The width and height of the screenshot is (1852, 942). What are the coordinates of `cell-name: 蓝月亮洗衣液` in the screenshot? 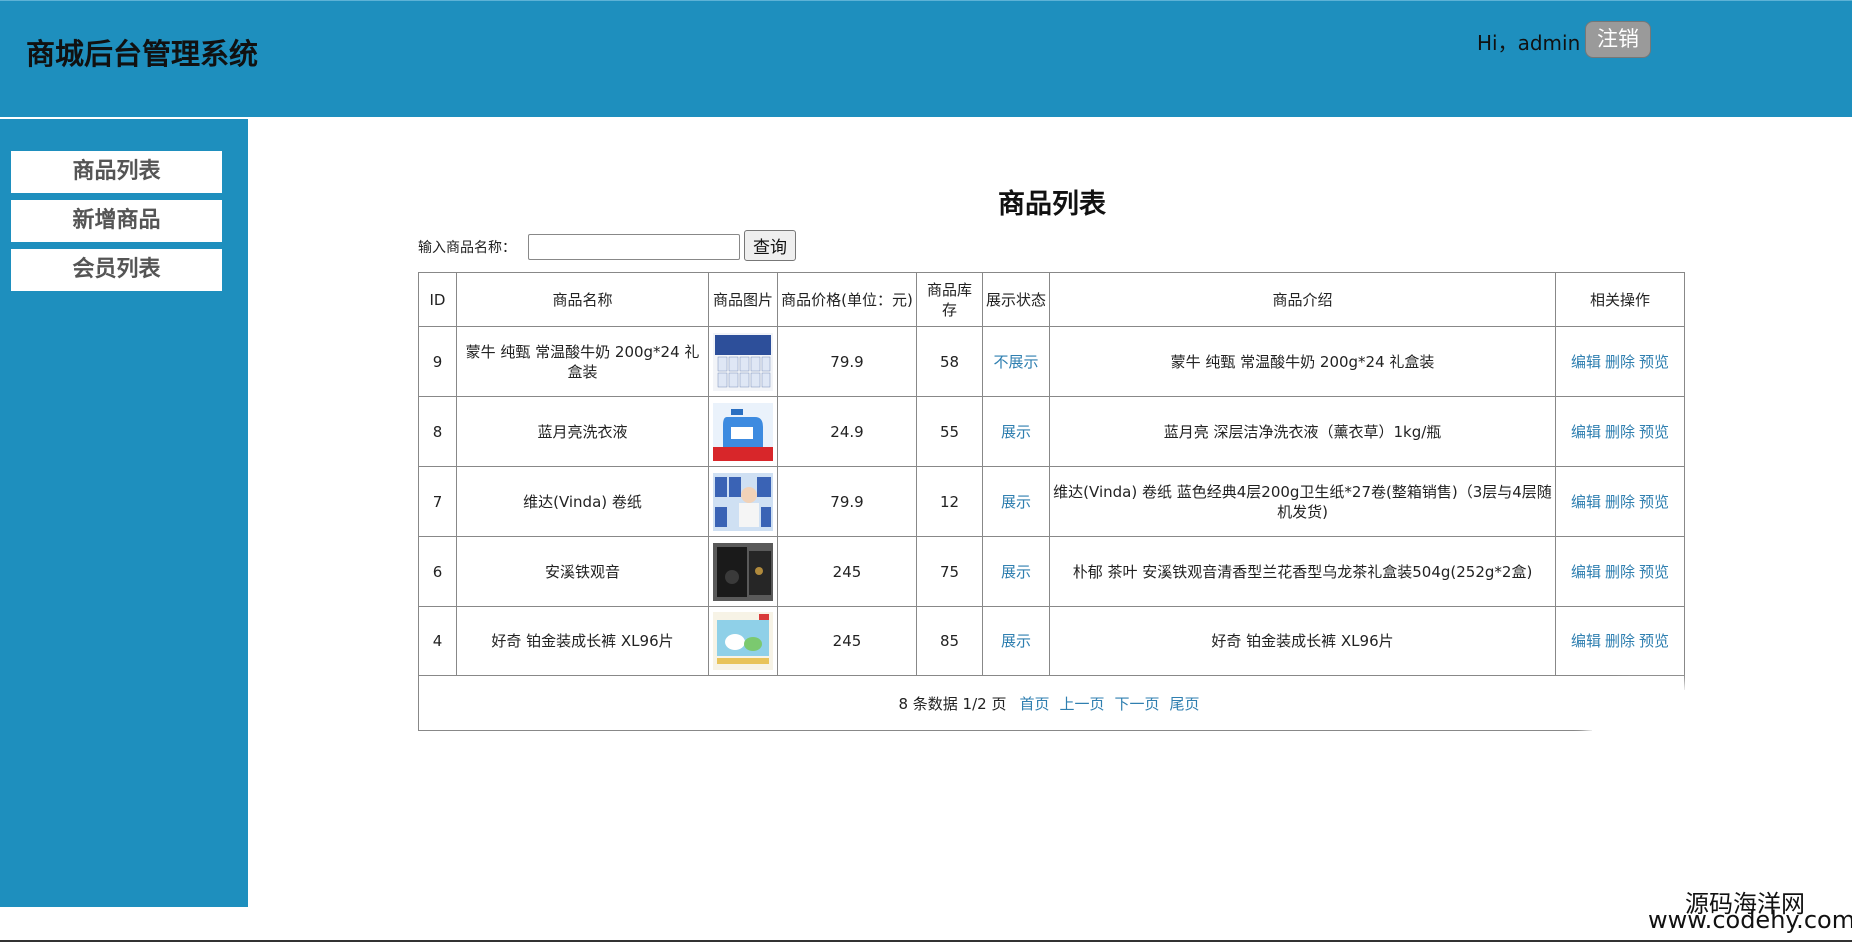 It's located at (583, 432).